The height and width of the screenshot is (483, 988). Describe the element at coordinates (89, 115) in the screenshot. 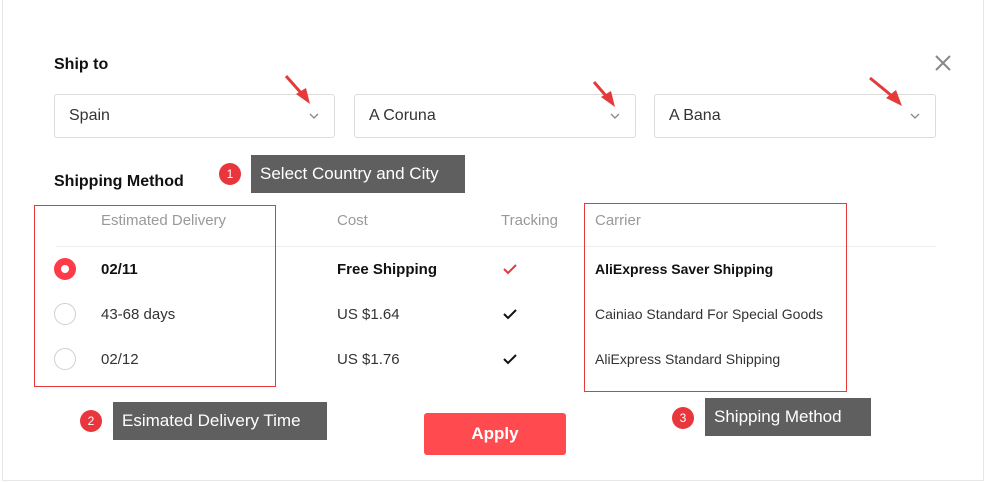

I see `country-select-value: Spain` at that location.